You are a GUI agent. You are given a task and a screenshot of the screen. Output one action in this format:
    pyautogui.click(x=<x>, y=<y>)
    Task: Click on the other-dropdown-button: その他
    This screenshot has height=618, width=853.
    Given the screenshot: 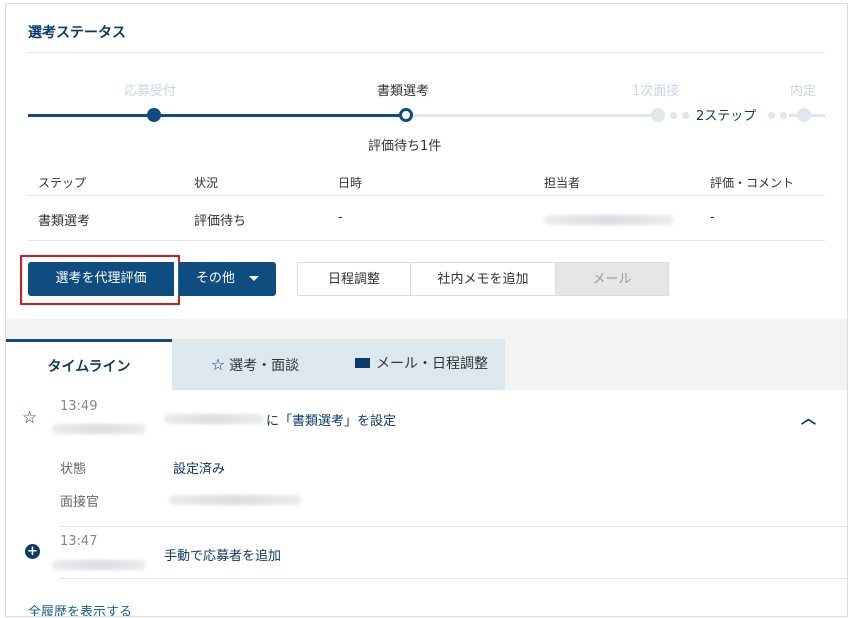 What is the action you would take?
    pyautogui.click(x=227, y=279)
    